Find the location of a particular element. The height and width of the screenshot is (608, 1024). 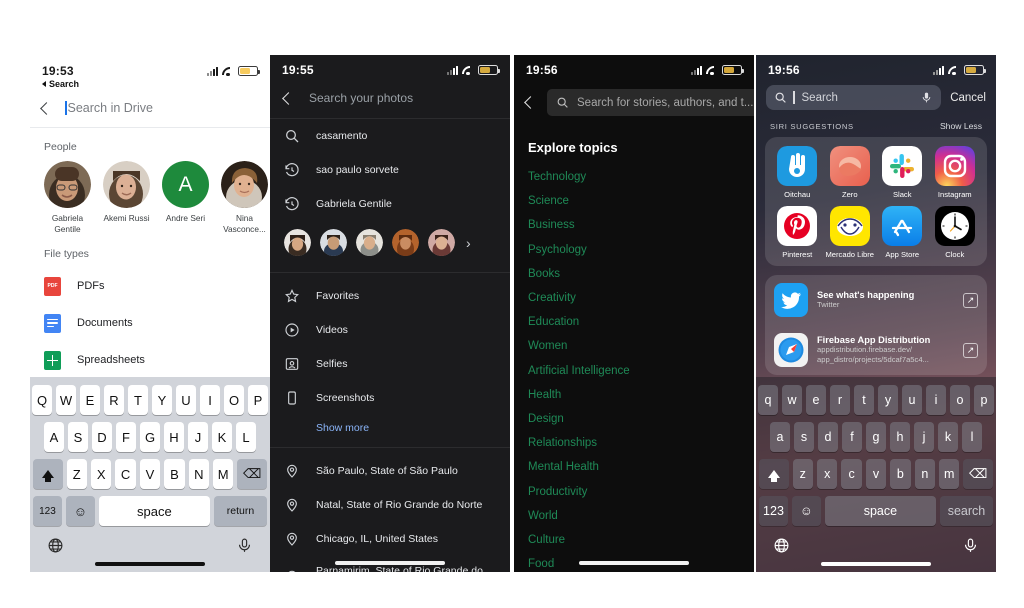

key-z: Z is located at coordinates (76, 474).